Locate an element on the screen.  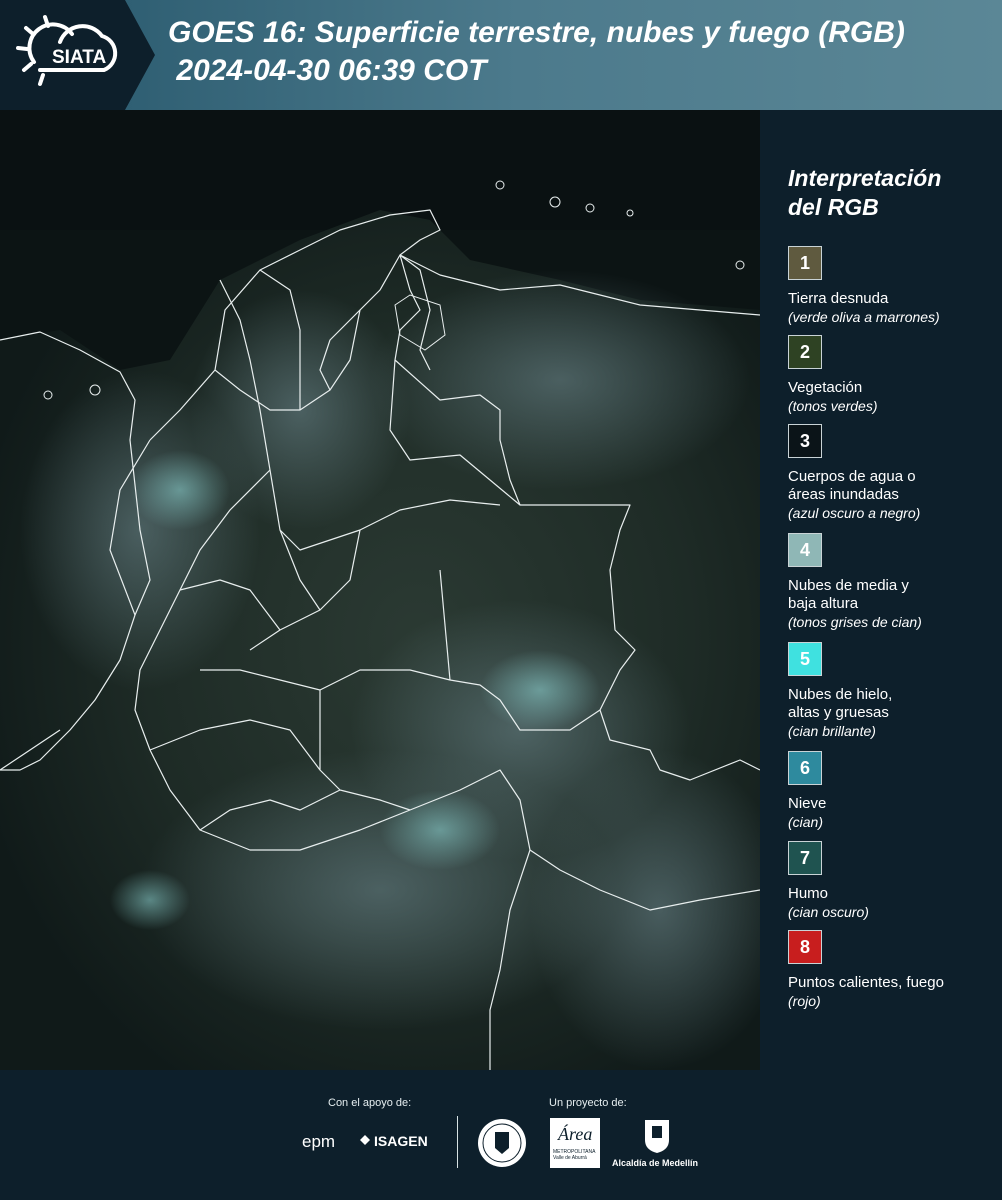
legend-swatch: 8 is located at coordinates (805, 947).